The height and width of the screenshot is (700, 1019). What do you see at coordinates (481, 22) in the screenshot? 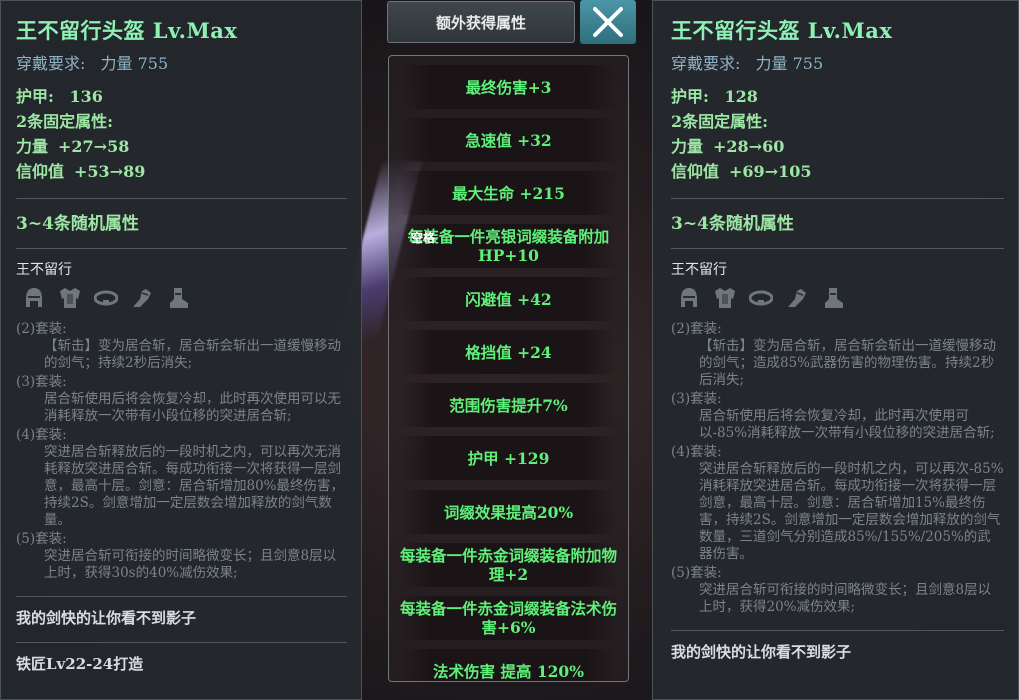
I see `extra-attributes-header: 额外获得属性` at bounding box center [481, 22].